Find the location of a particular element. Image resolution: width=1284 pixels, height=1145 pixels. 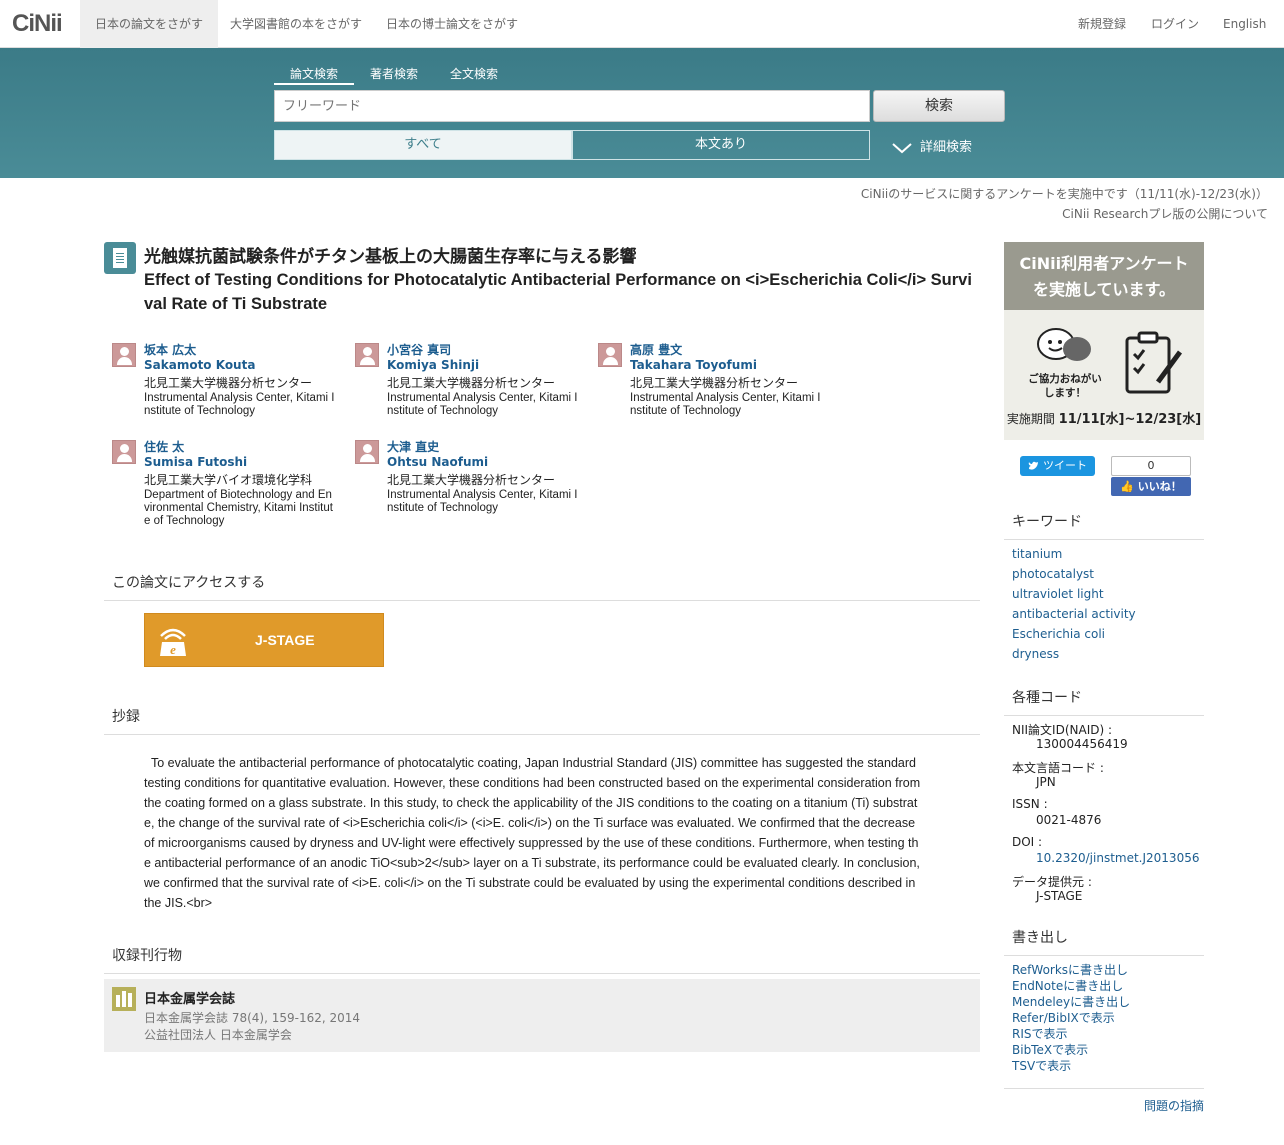

journal-publisher: 公益社団法人 日本金属学会 is located at coordinates (218, 1035).